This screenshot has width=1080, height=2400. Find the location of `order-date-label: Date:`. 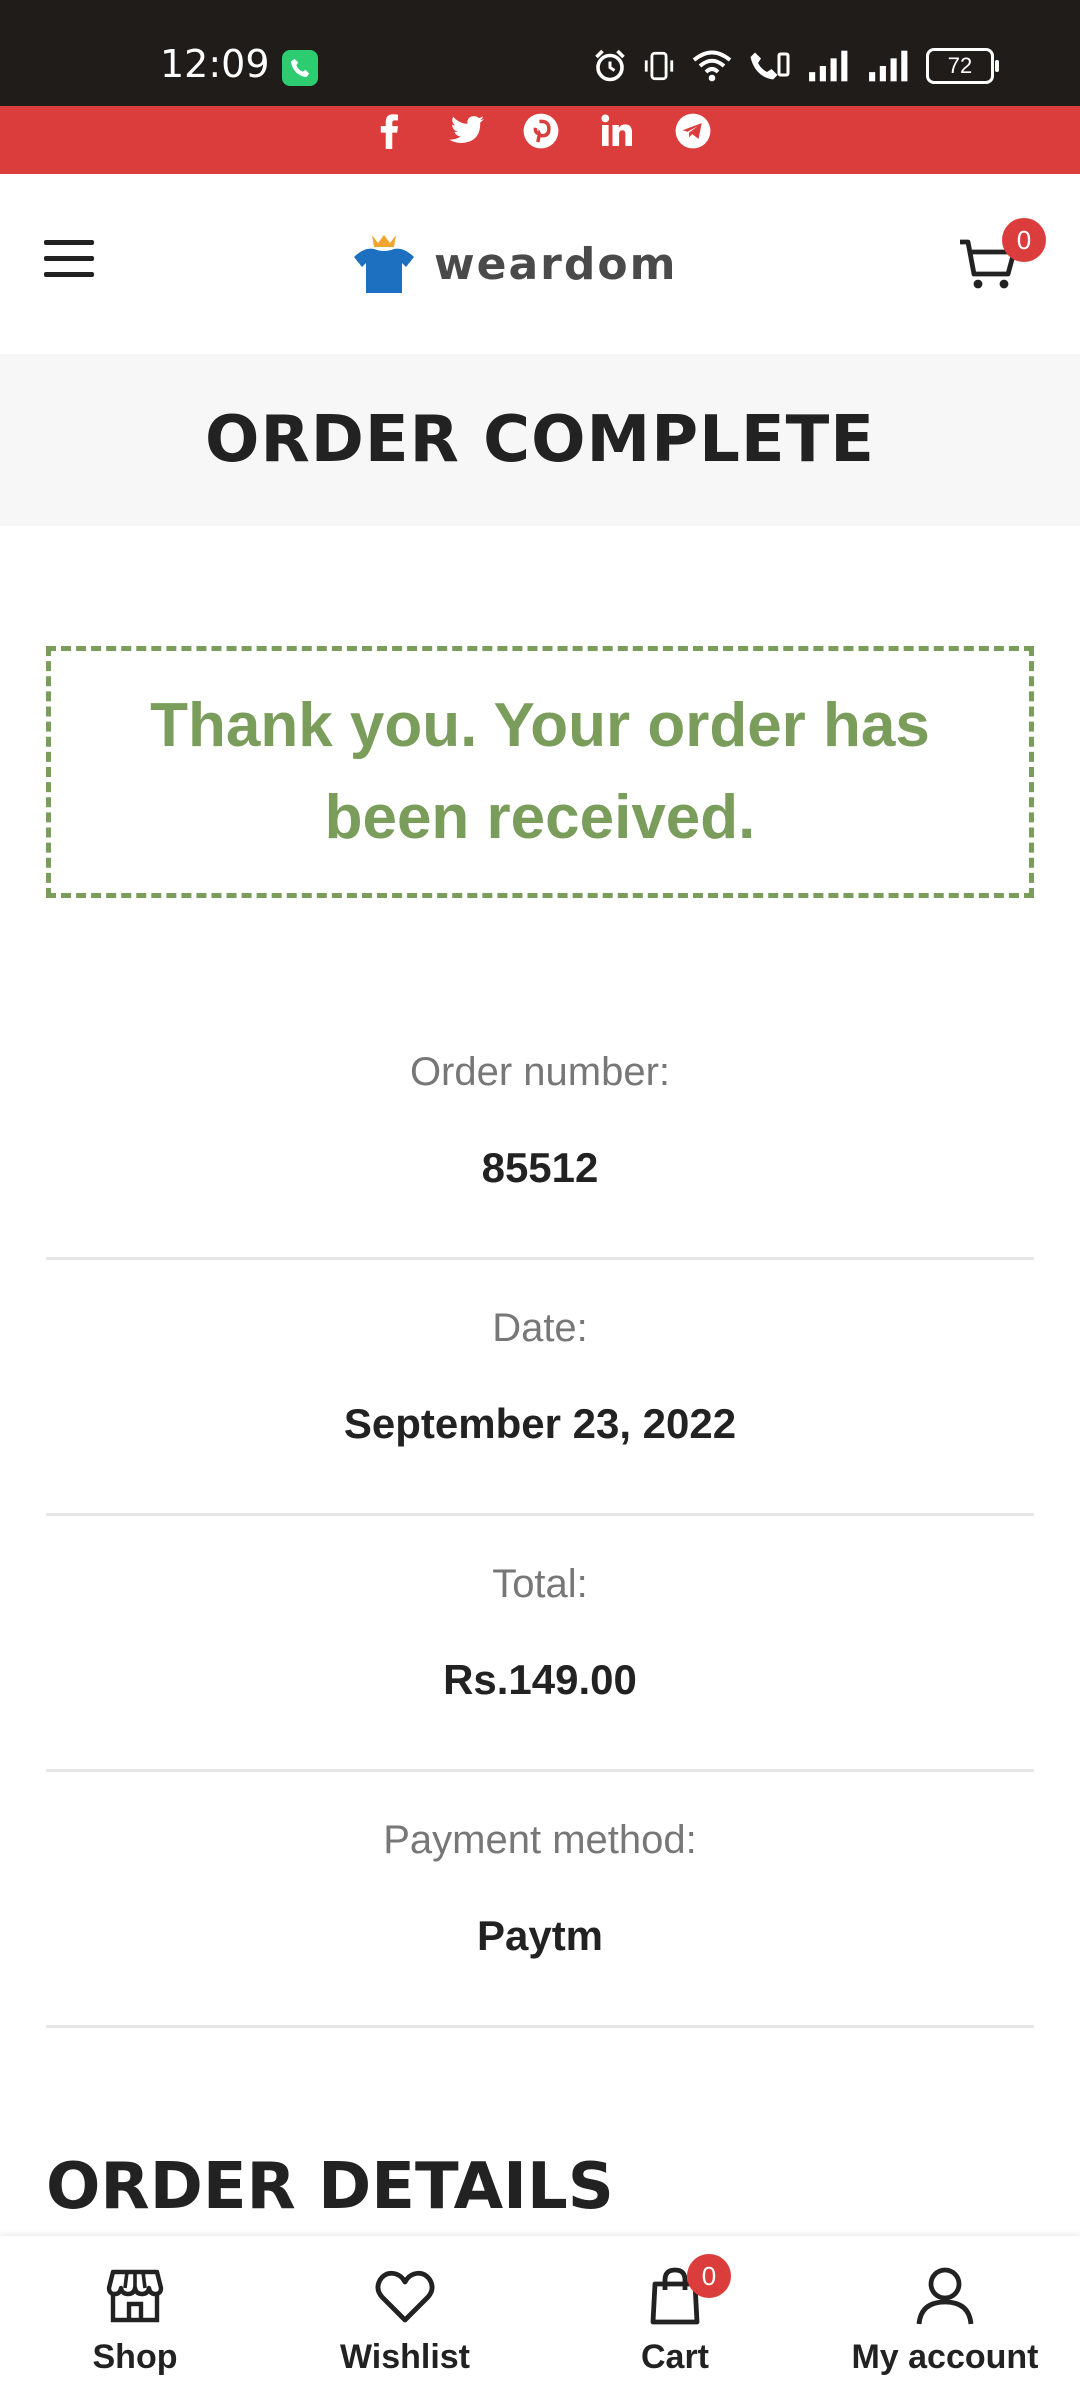

order-date-label: Date: is located at coordinates (540, 1328).